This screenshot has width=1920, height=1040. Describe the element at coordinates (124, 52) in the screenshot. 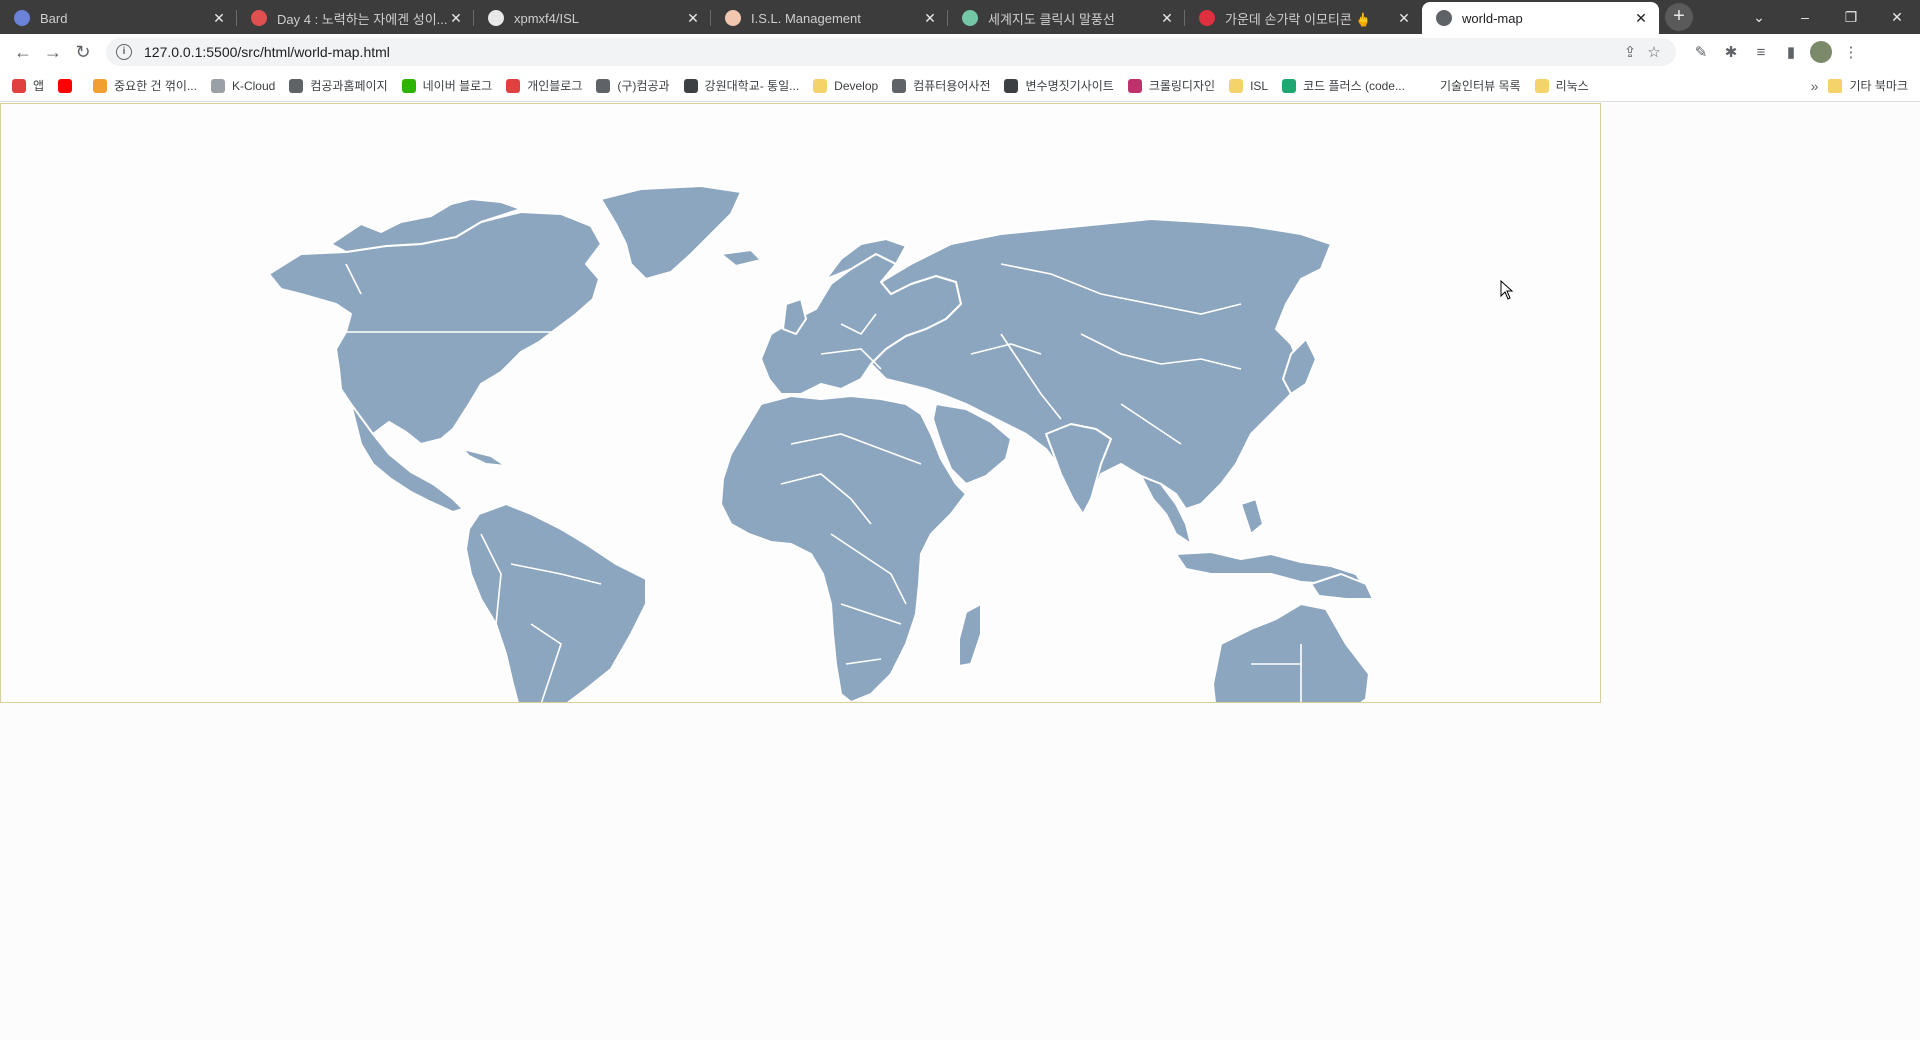

I see `site-info-icon: i` at that location.